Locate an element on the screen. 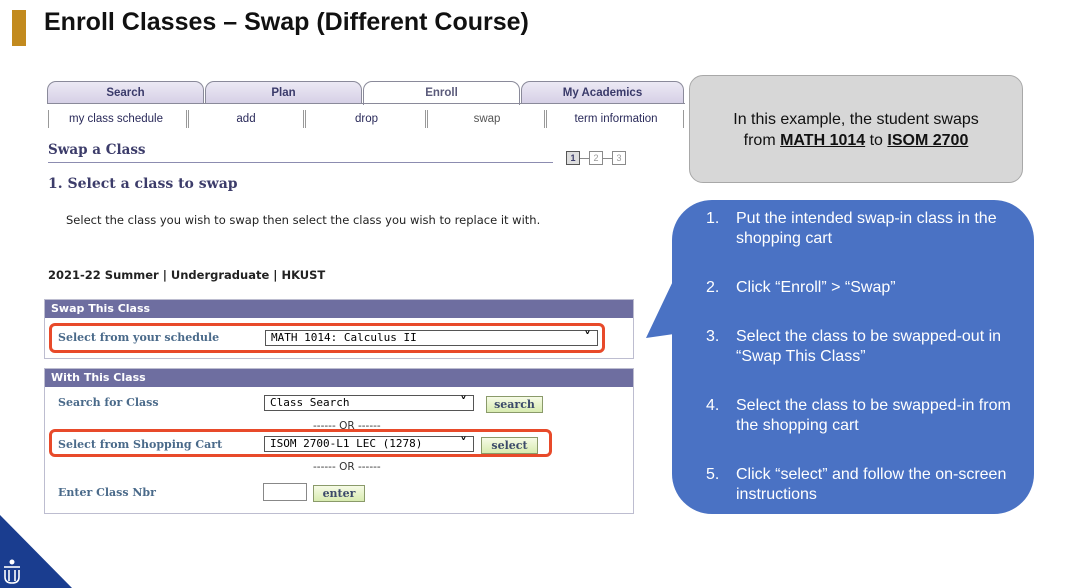  title-accent-bar is located at coordinates (19, 28).